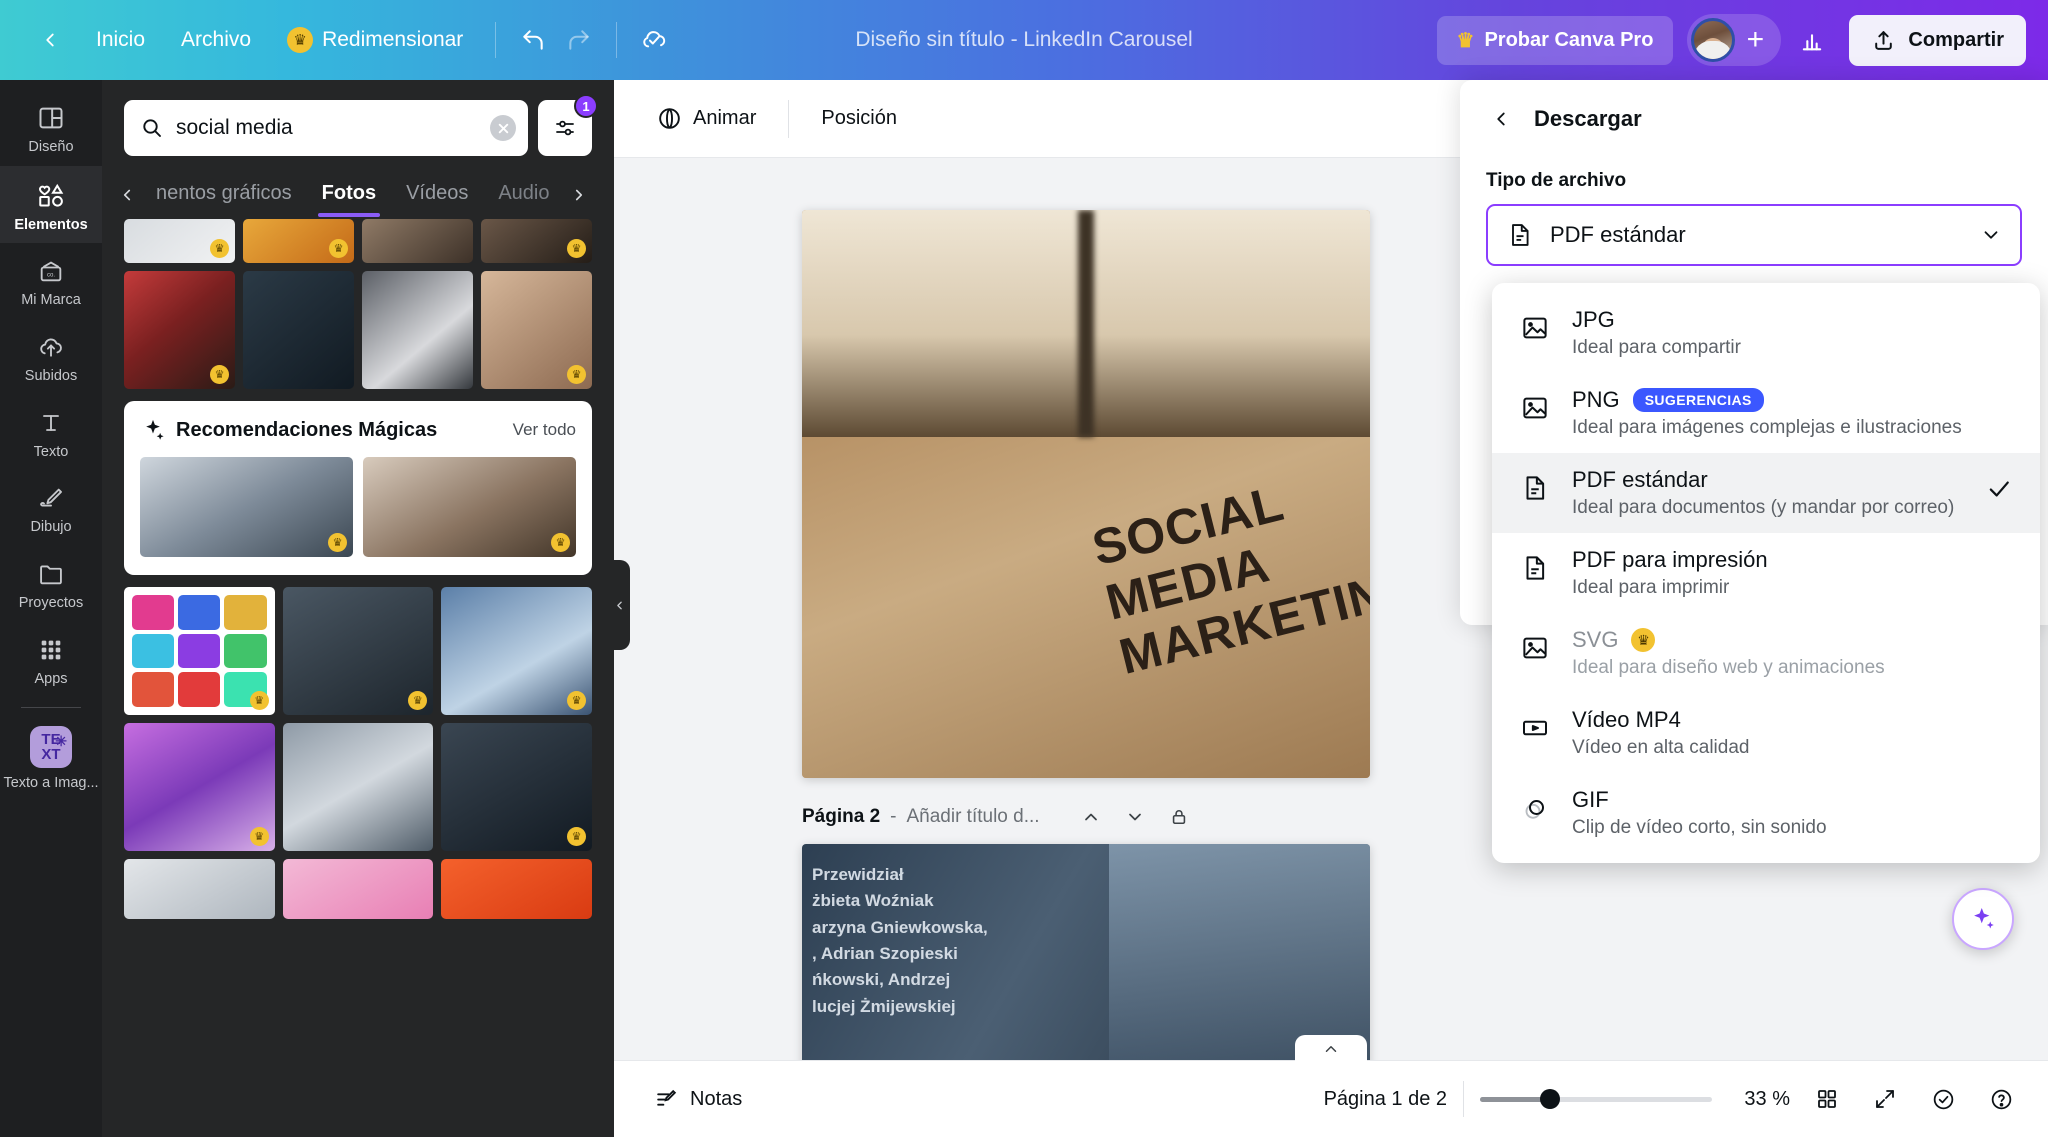  What do you see at coordinates (579, 40) in the screenshot?
I see `redo-button` at bounding box center [579, 40].